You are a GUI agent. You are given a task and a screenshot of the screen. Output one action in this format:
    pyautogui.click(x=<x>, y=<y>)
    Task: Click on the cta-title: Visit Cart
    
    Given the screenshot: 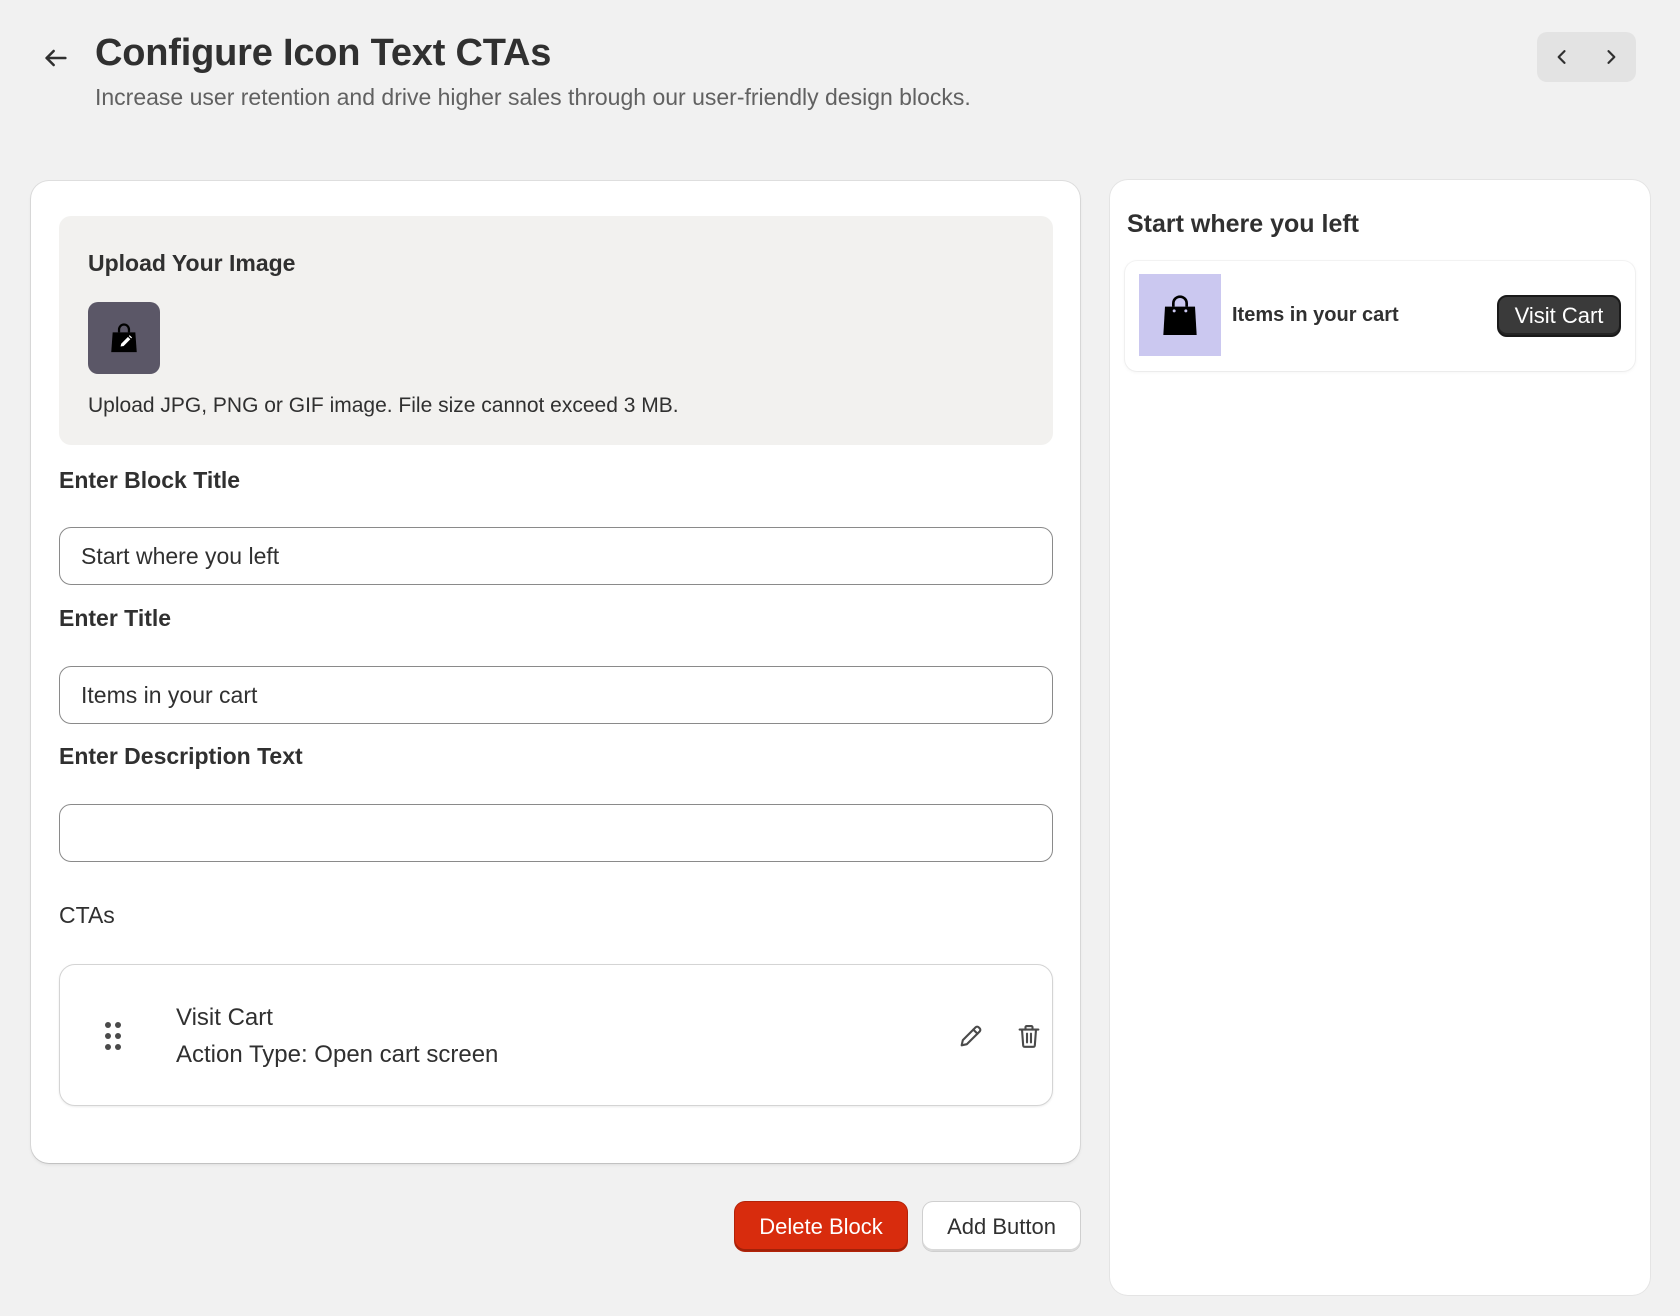 What is the action you would take?
    pyautogui.click(x=224, y=1017)
    